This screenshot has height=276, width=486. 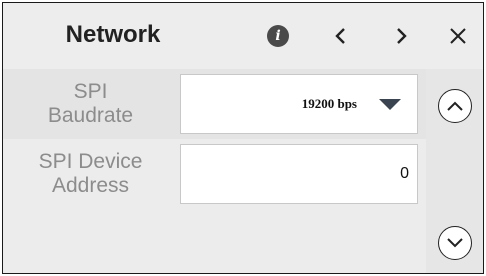 I want to click on input-value: 0, so click(x=404, y=173).